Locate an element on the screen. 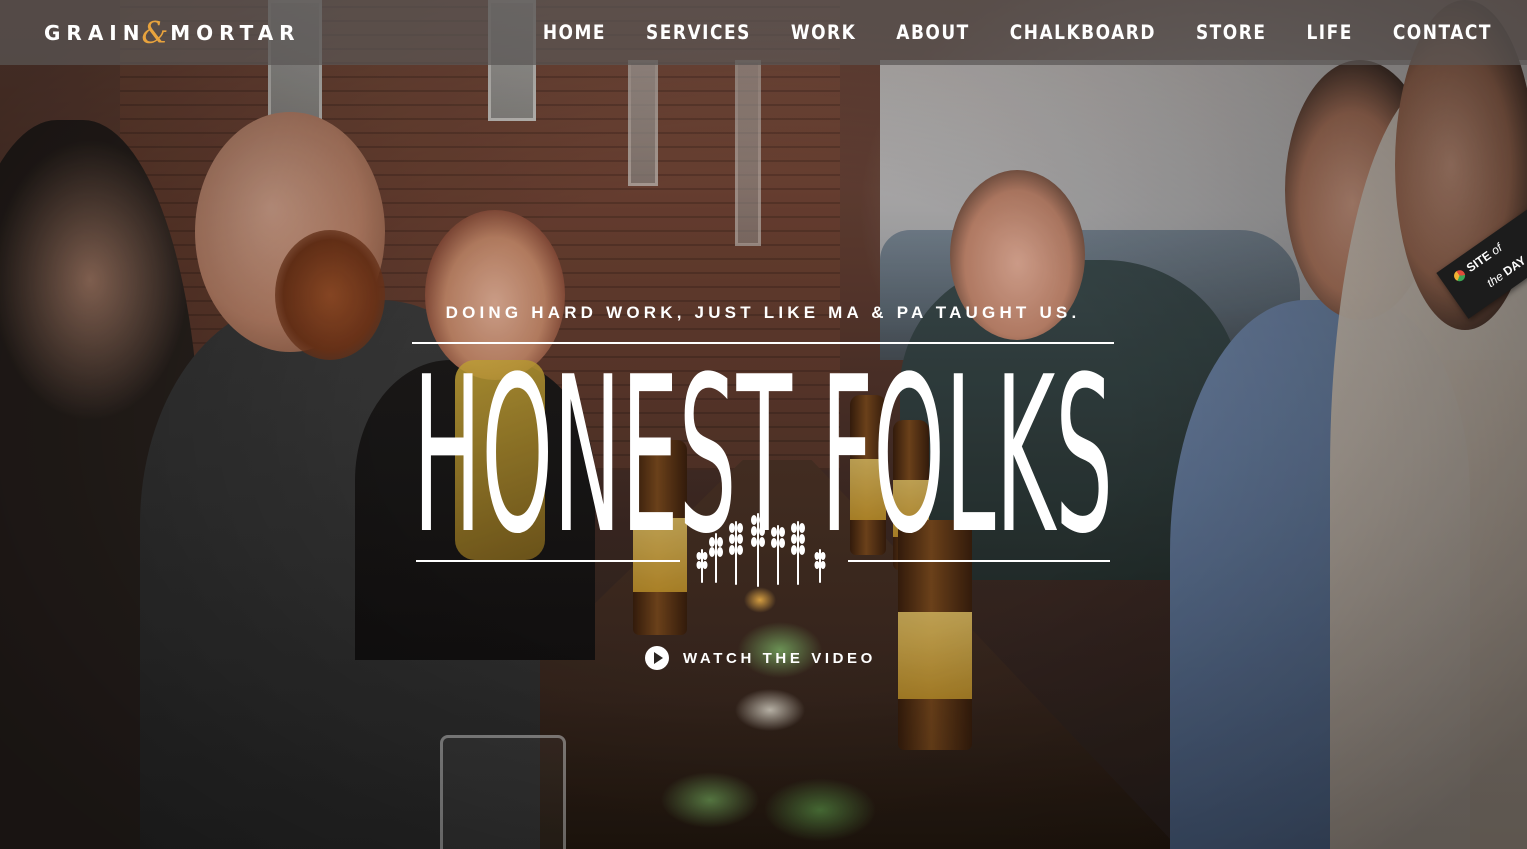 The width and height of the screenshot is (1527, 849). nav-item-store: STORE is located at coordinates (1231, 32).